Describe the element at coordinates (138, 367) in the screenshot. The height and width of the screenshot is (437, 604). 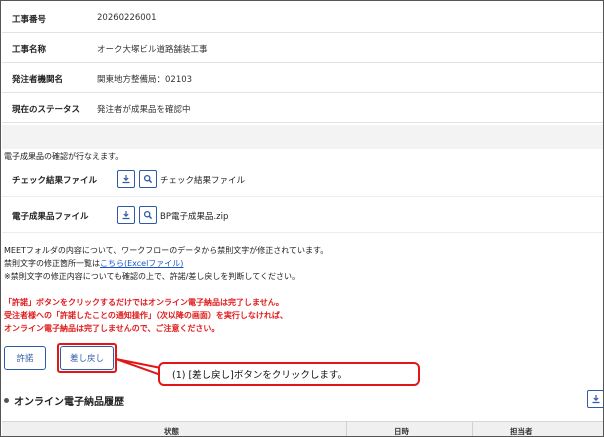
I see `callout-pointer` at that location.